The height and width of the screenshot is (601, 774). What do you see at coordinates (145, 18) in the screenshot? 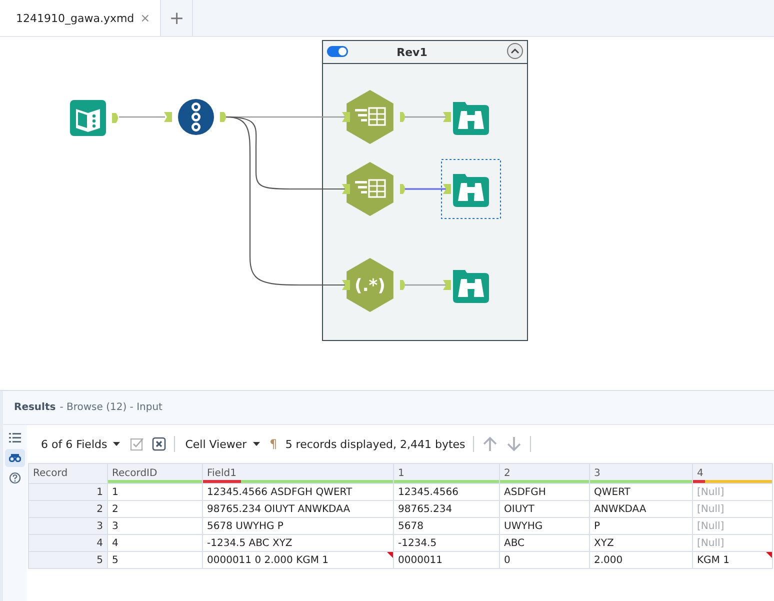
I see `close-icon: ×` at bounding box center [145, 18].